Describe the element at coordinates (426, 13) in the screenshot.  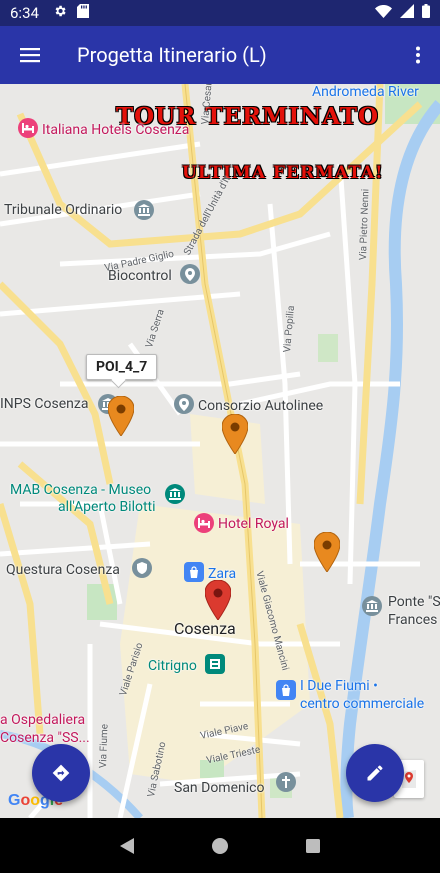
I see `battery-icon` at that location.